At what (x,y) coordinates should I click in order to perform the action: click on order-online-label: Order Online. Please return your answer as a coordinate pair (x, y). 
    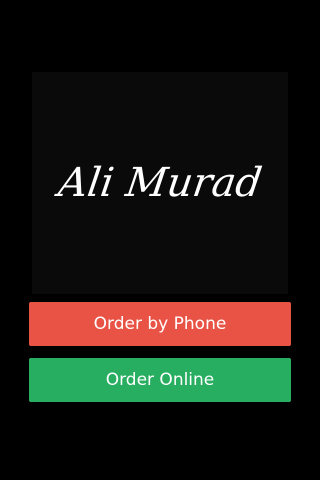
    Looking at the image, I should click on (160, 380).